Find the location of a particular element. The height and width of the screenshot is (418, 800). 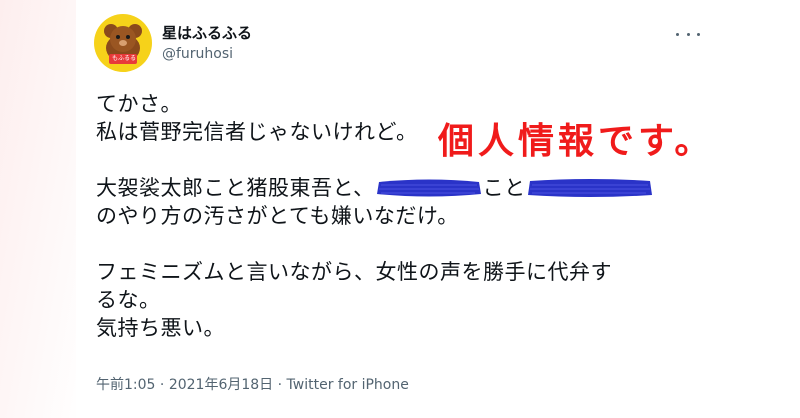

tweet-metadata: 午前1:05 · 2021年6月18日 · Twitter for iPhone is located at coordinates (252, 384).